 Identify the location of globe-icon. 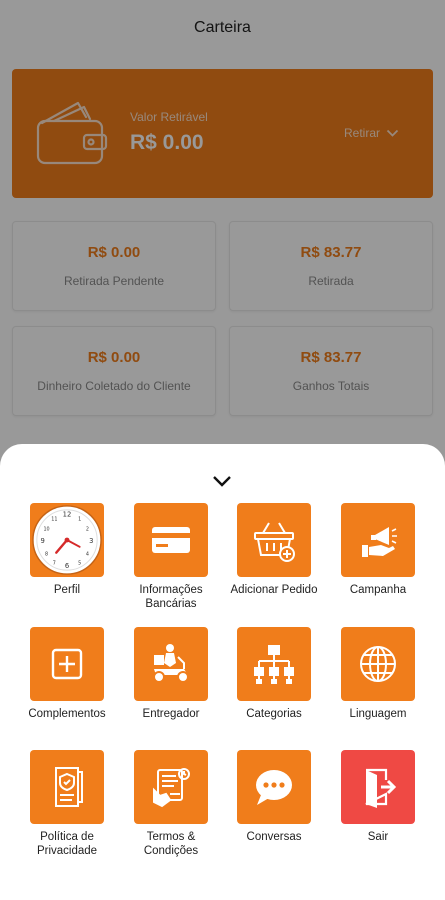
(378, 664).